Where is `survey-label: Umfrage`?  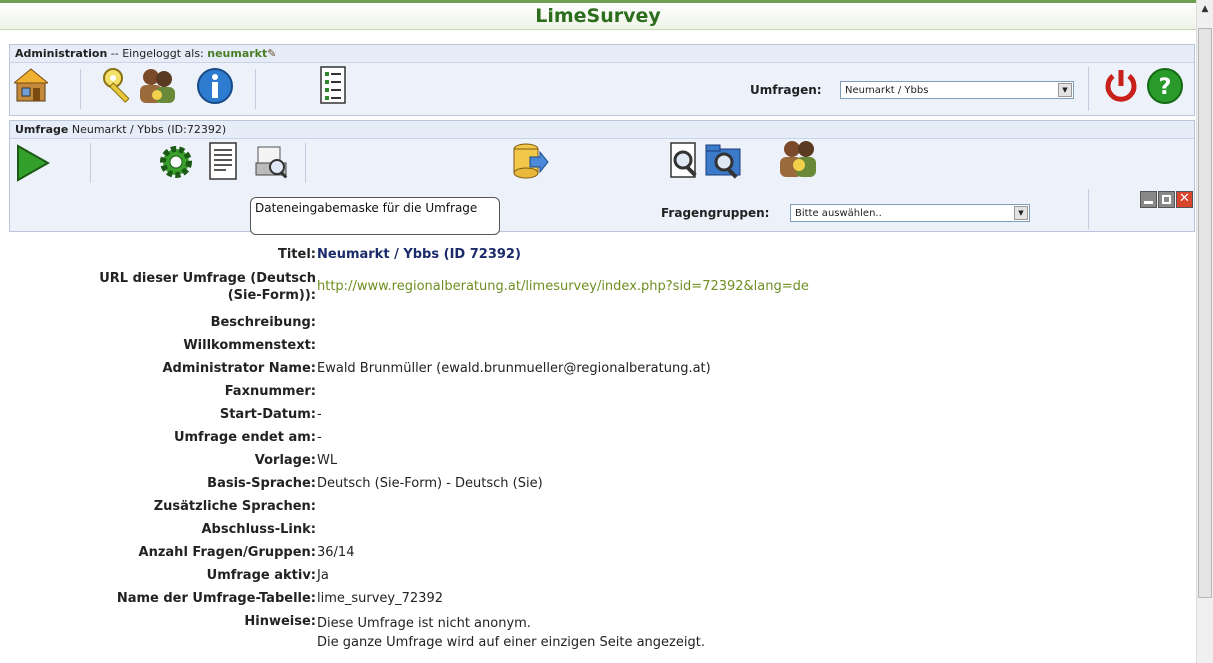 survey-label: Umfrage is located at coordinates (42, 129).